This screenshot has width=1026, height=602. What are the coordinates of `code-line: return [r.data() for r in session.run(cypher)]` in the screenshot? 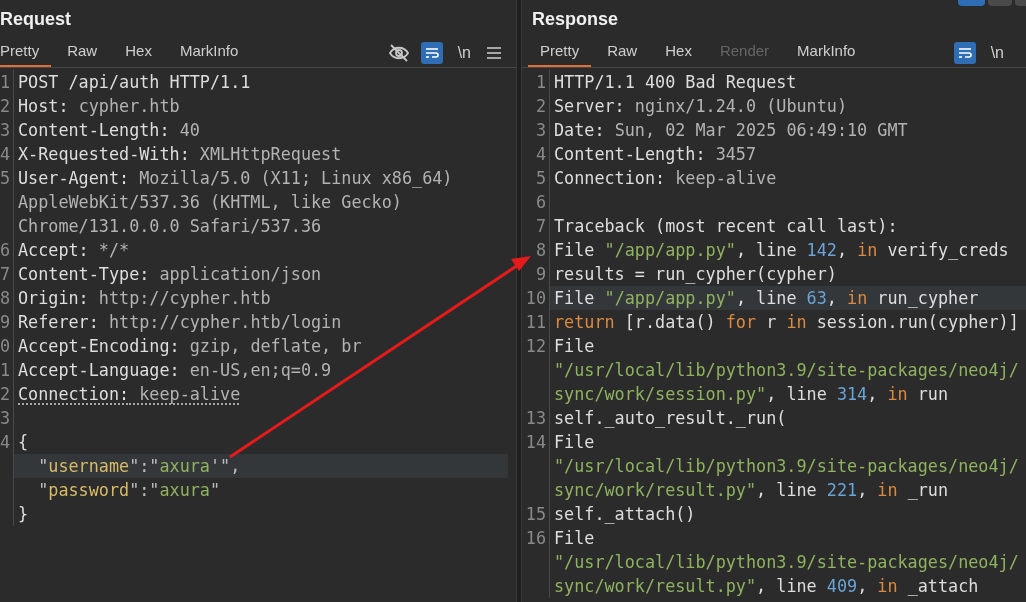 It's located at (786, 322).